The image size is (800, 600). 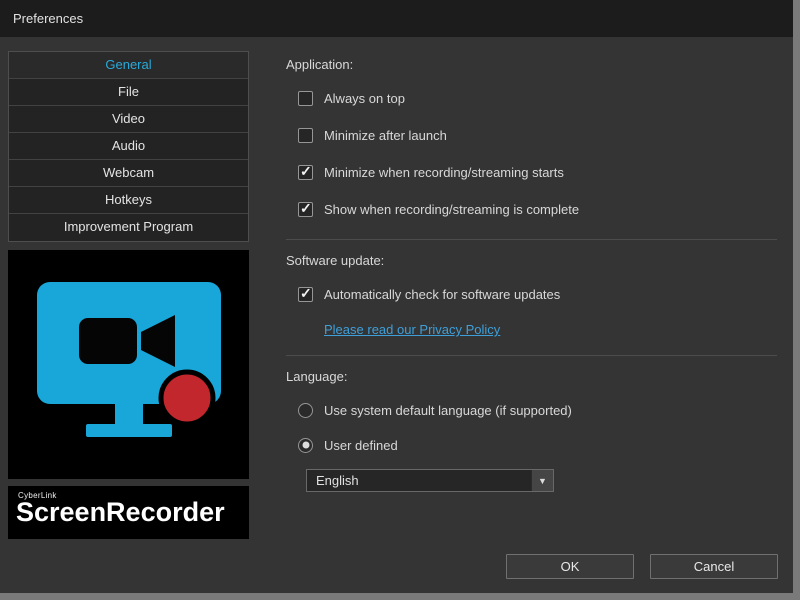 I want to click on software-update-heading: Software update:, so click(x=335, y=260).